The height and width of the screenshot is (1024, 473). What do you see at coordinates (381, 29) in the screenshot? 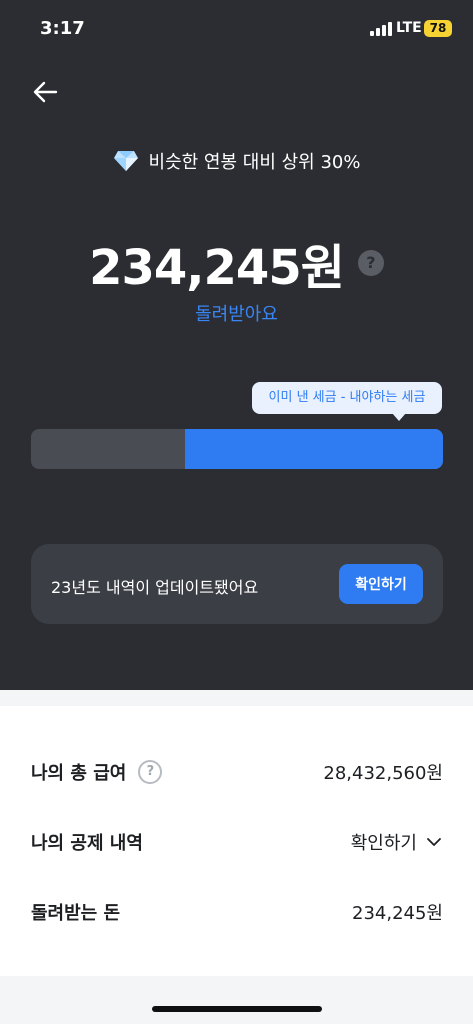
I see `signal-icon` at bounding box center [381, 29].